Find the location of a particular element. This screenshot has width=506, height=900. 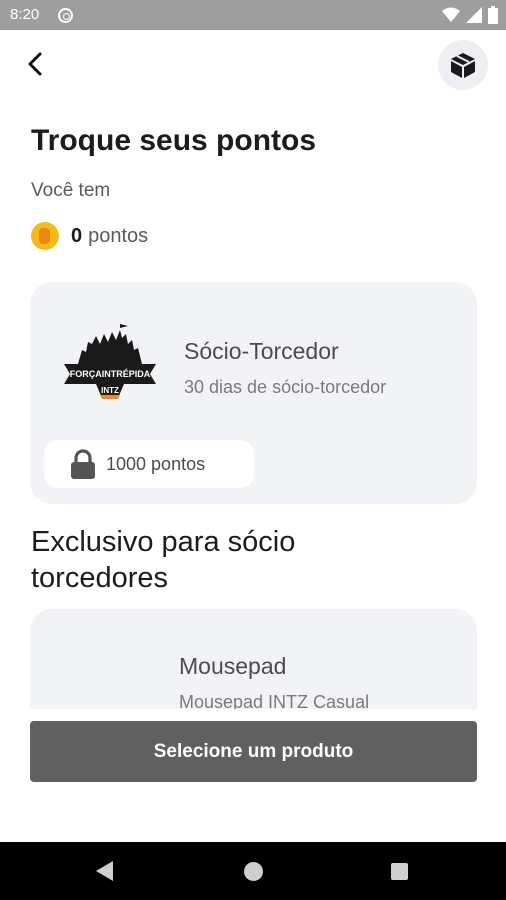

coin-icon is located at coordinates (45, 236).